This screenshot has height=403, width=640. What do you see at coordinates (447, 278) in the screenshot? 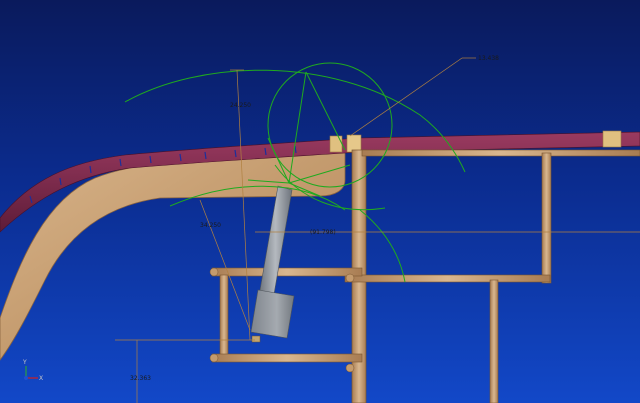
I see `middle-horizontal-rail` at bounding box center [447, 278].